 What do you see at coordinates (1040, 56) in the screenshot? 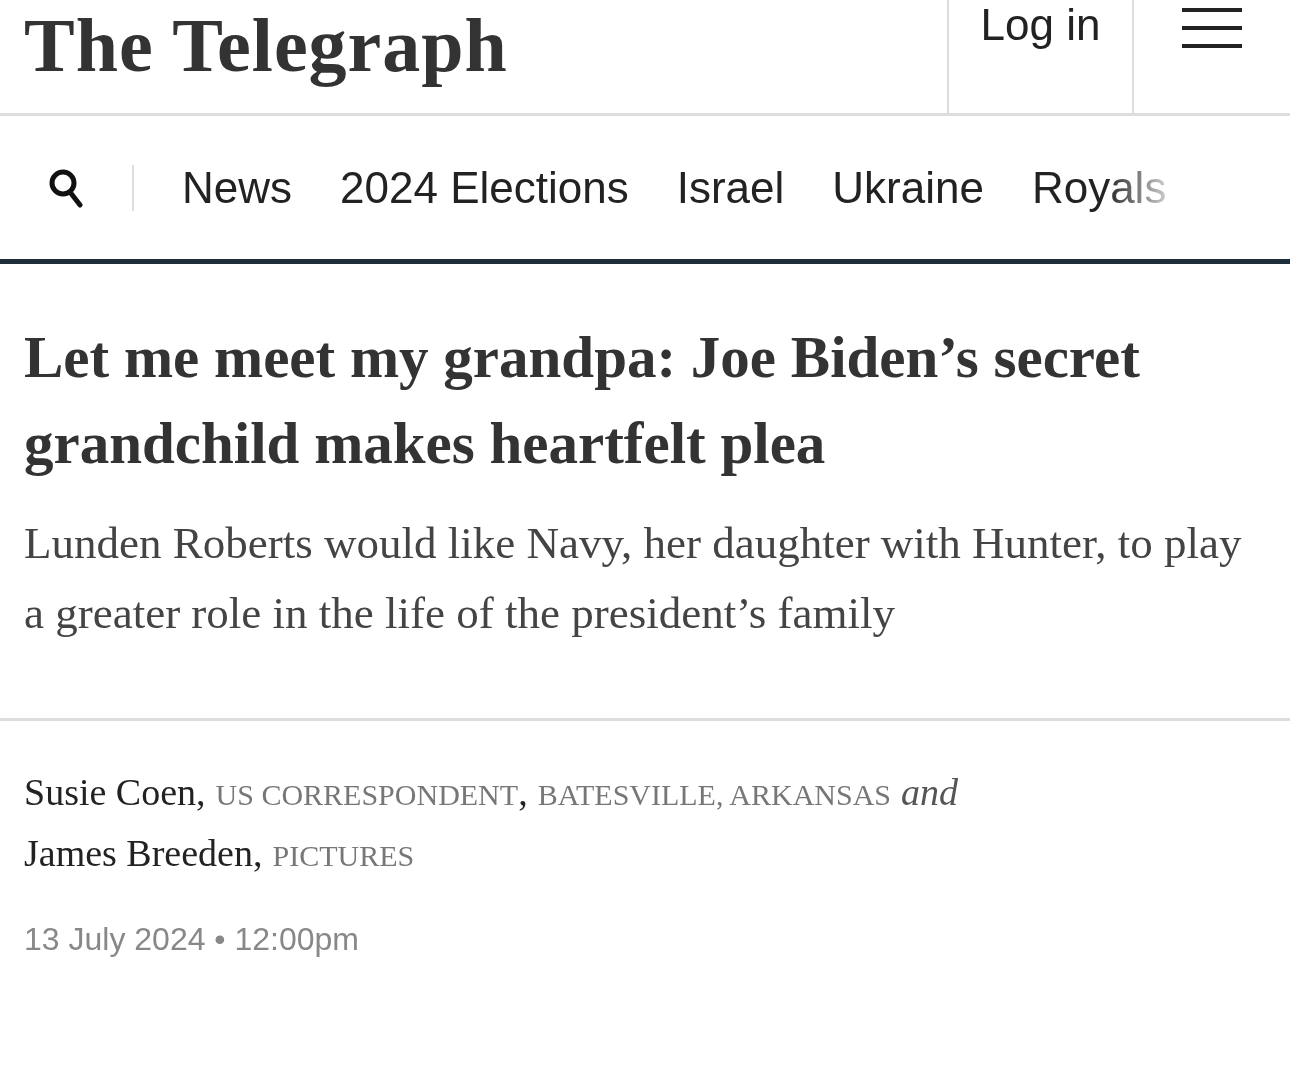
I see `login-link: Log in` at bounding box center [1040, 56].